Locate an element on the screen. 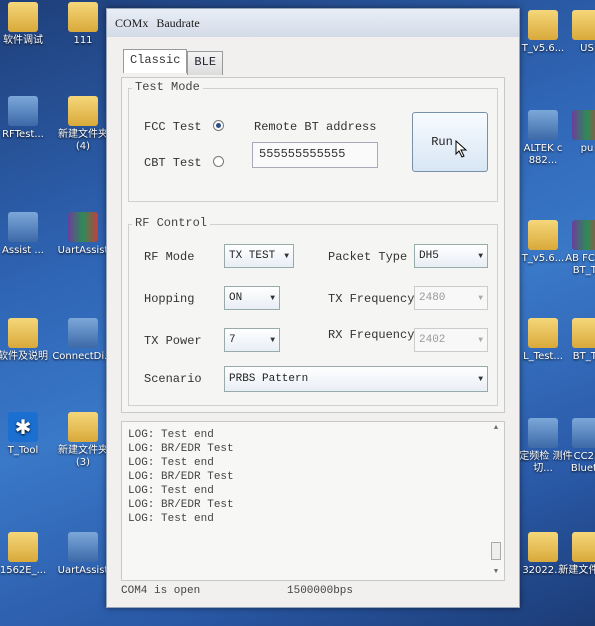 This screenshot has width=595, height=626. baudrate-text: 1500000bps is located at coordinates (320, 591).